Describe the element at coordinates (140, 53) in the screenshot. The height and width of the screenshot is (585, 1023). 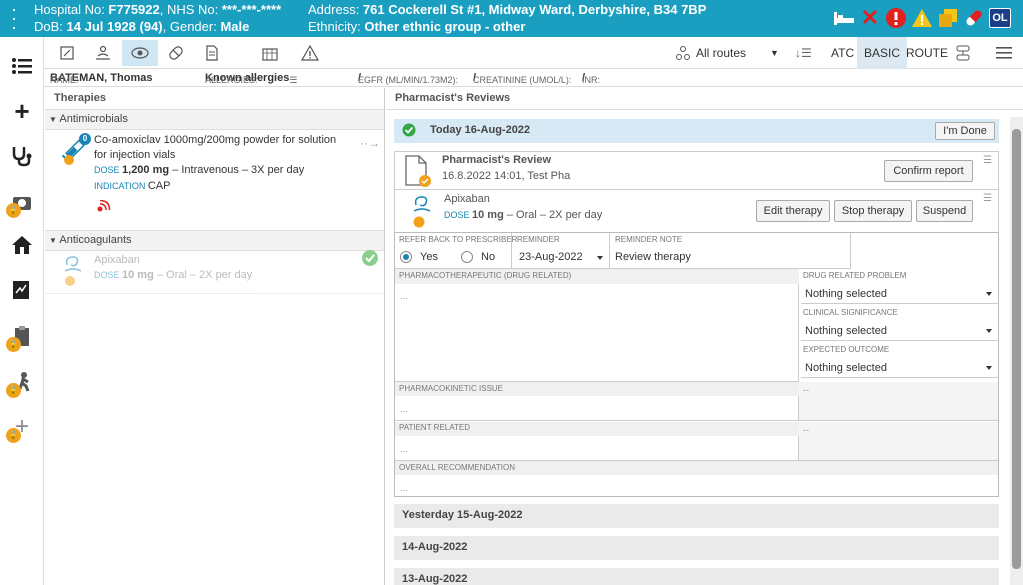
I see `eye-icon` at that location.